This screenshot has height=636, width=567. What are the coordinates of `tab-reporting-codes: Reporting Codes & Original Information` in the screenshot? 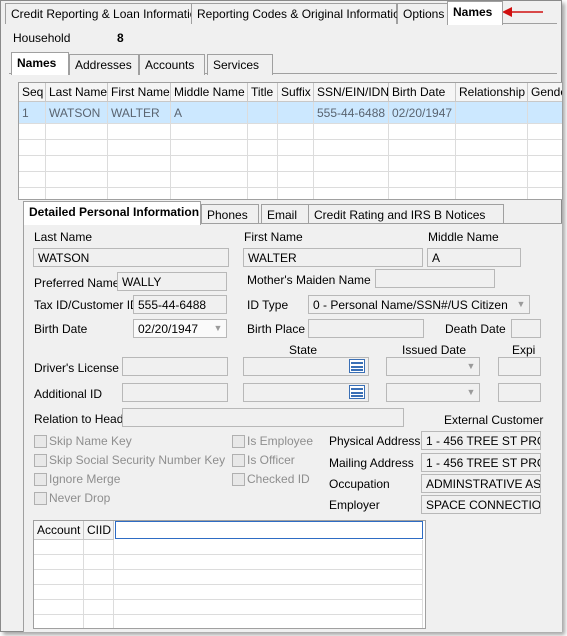 It's located at (298, 13).